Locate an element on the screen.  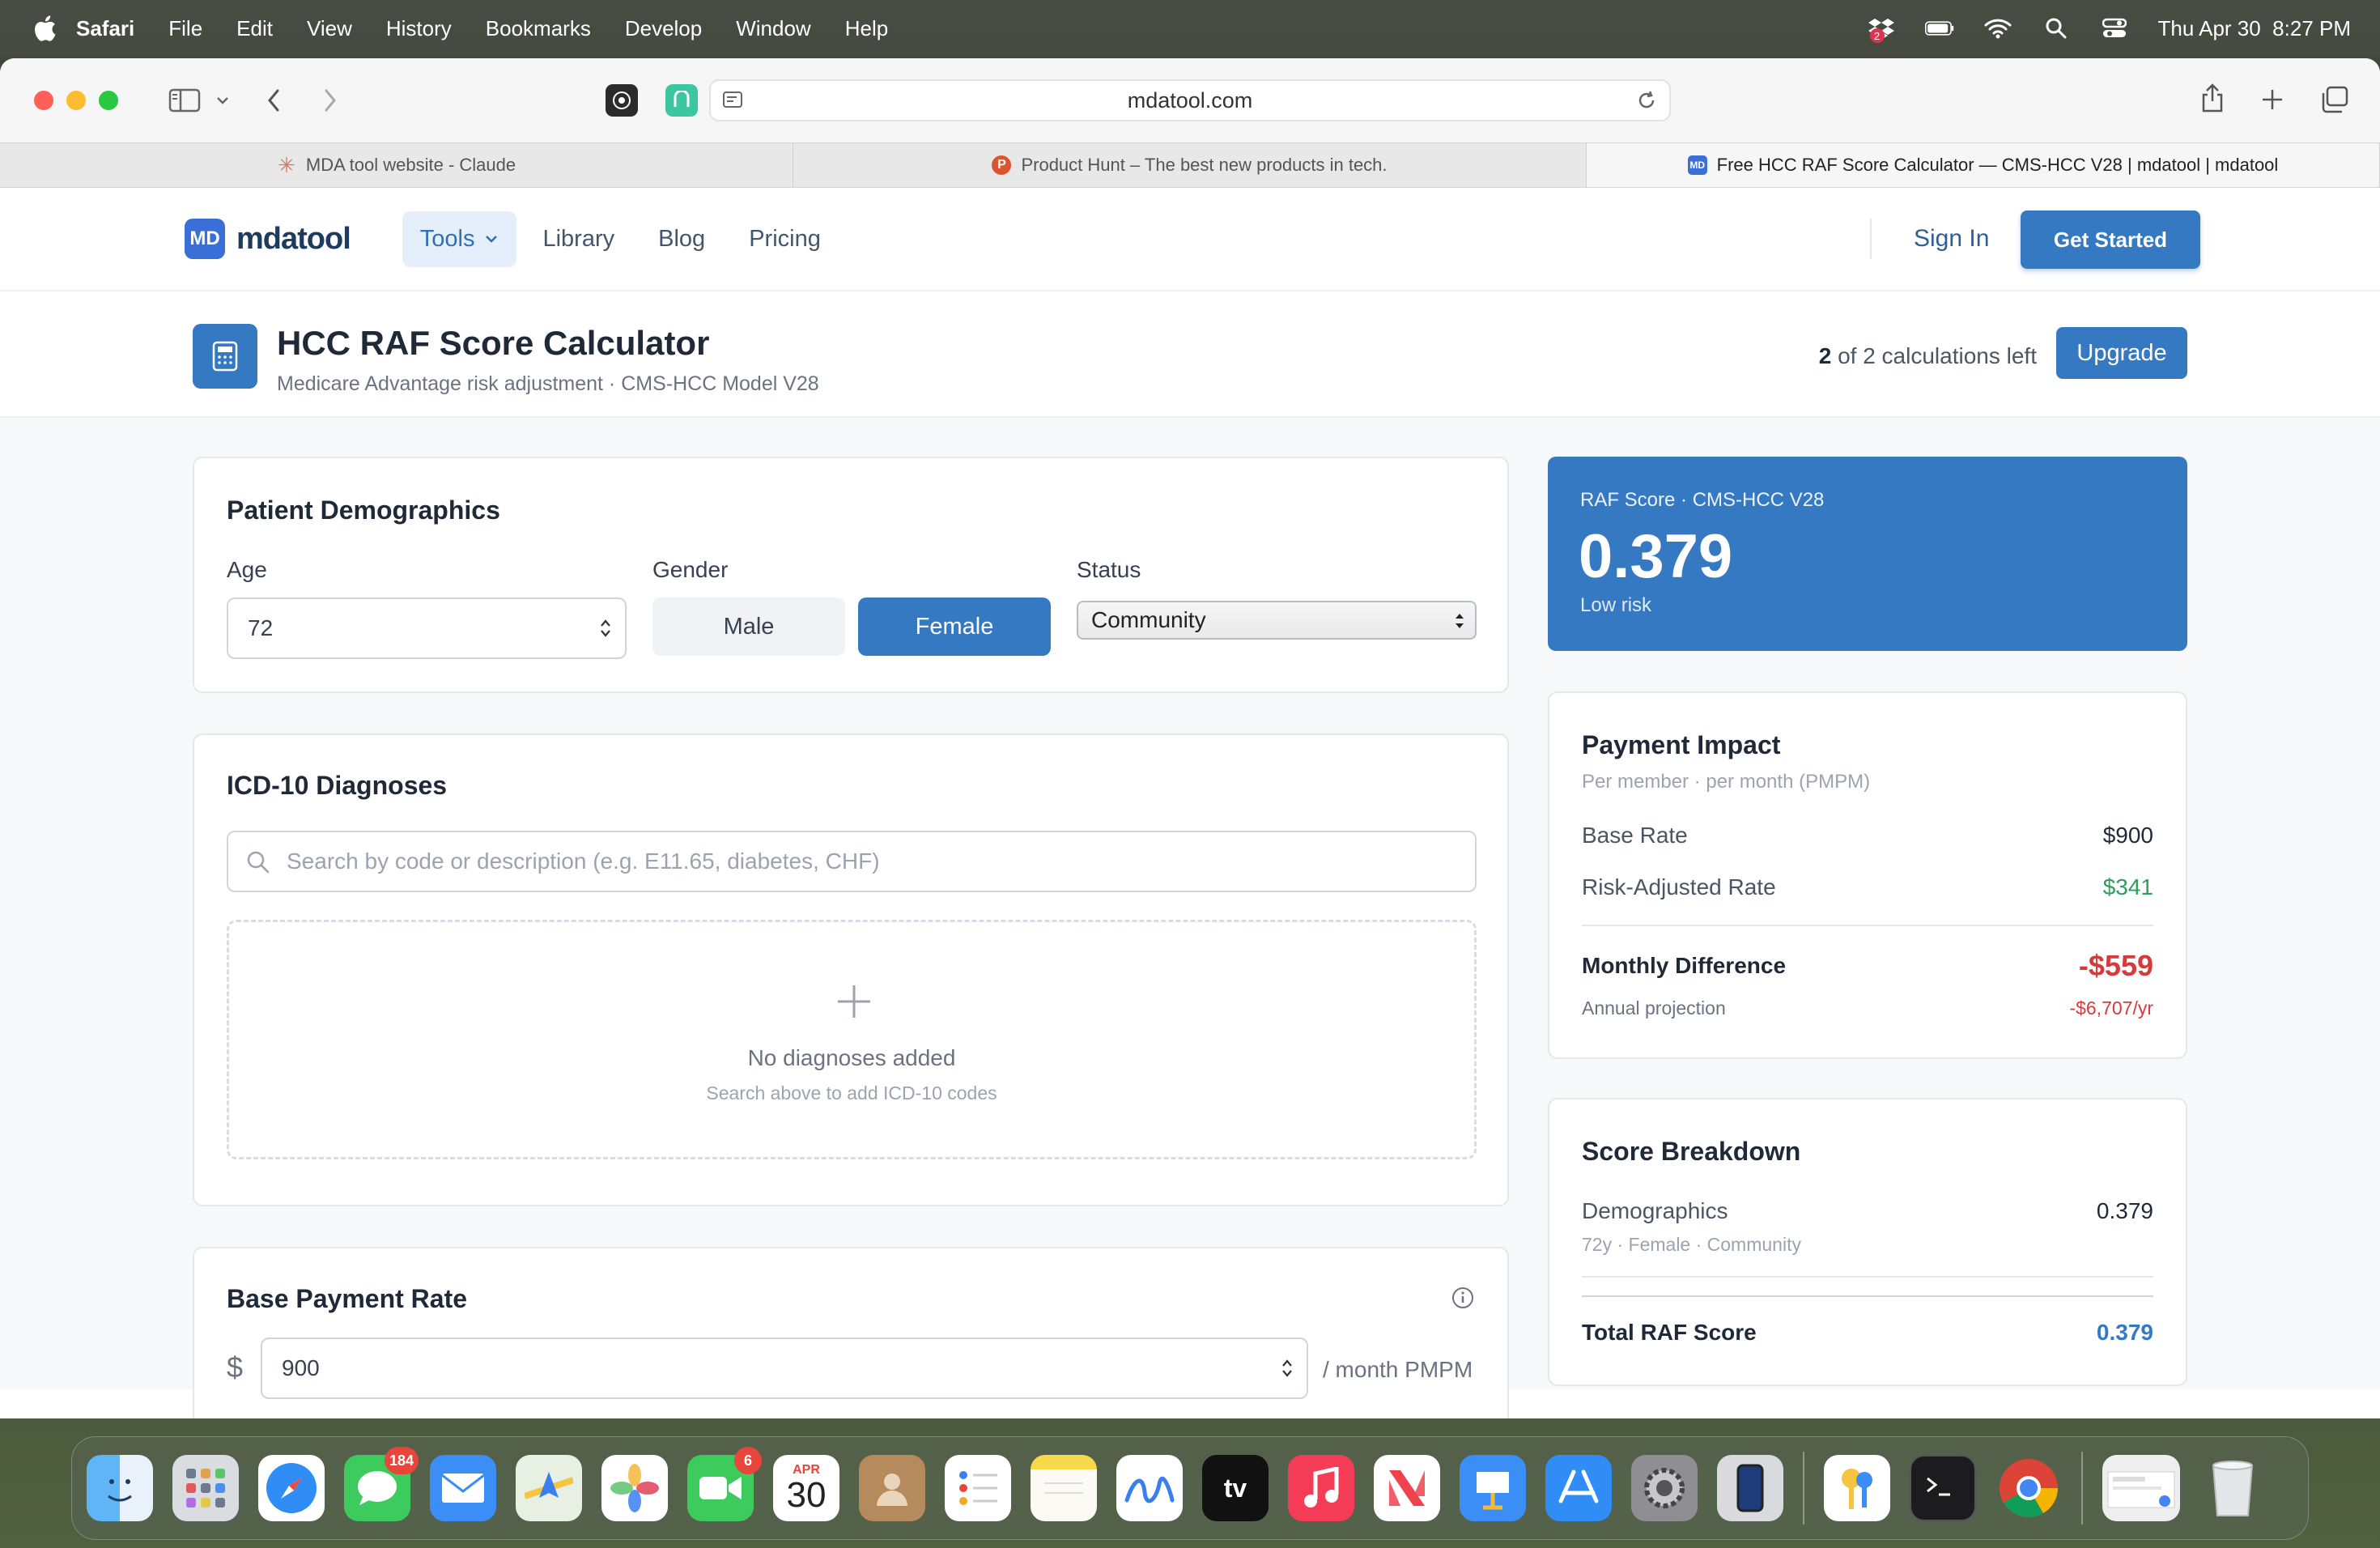
menu-develop: Develop is located at coordinates (663, 29).